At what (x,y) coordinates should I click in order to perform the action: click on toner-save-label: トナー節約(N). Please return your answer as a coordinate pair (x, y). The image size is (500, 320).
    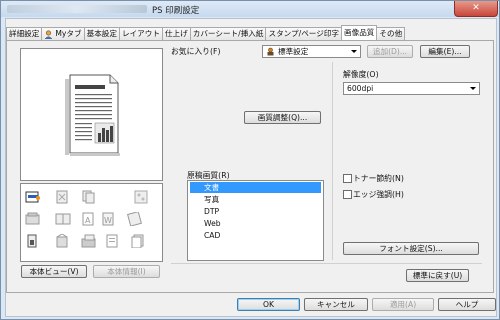
    Looking at the image, I should click on (378, 178).